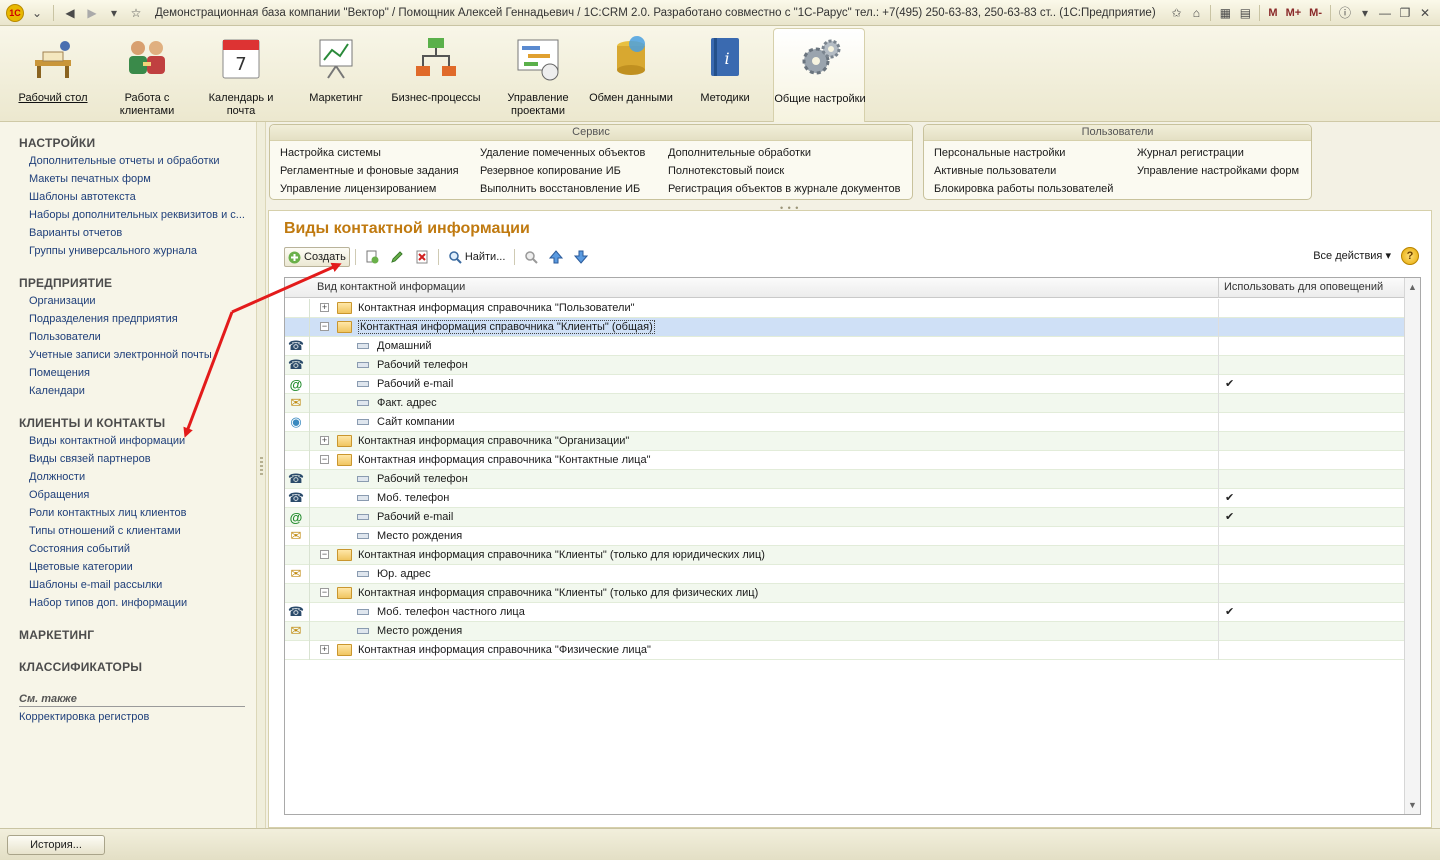 The height and width of the screenshot is (860, 1440). What do you see at coordinates (62, 301) in the screenshot?
I see `nav-item: Организации` at bounding box center [62, 301].